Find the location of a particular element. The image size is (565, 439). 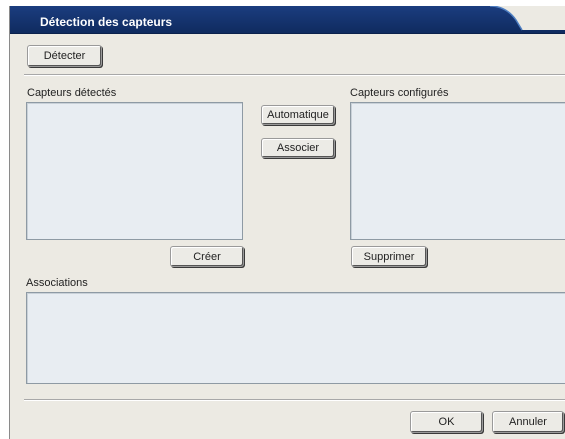

delete-button: Supprimer is located at coordinates (389, 256).